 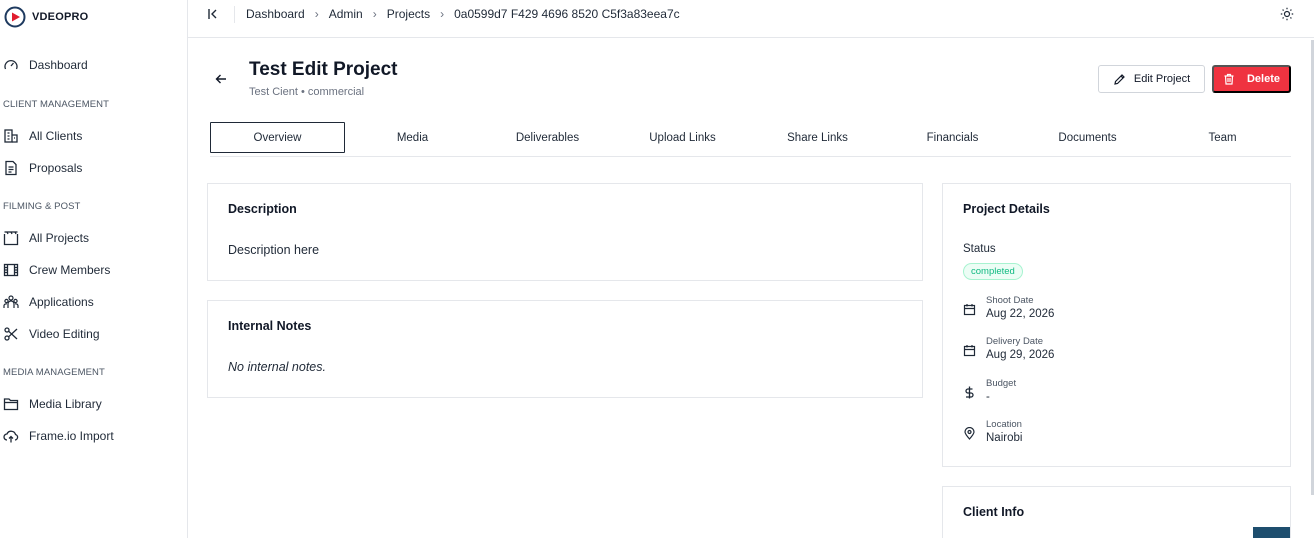 I want to click on sidebar-item-all-clients: All Clients, so click(x=42, y=136).